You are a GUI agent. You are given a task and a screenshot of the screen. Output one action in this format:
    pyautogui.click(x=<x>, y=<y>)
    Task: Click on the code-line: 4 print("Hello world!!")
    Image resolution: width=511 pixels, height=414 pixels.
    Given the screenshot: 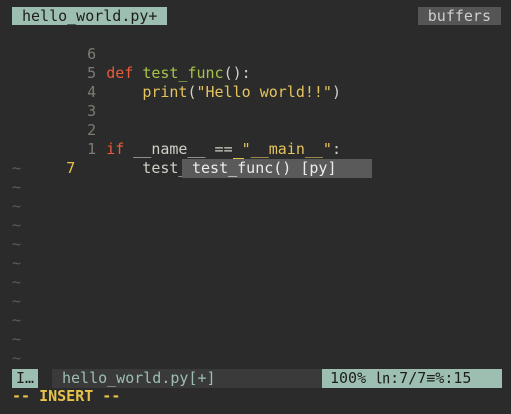 What is the action you would take?
    pyautogui.click(x=255, y=82)
    